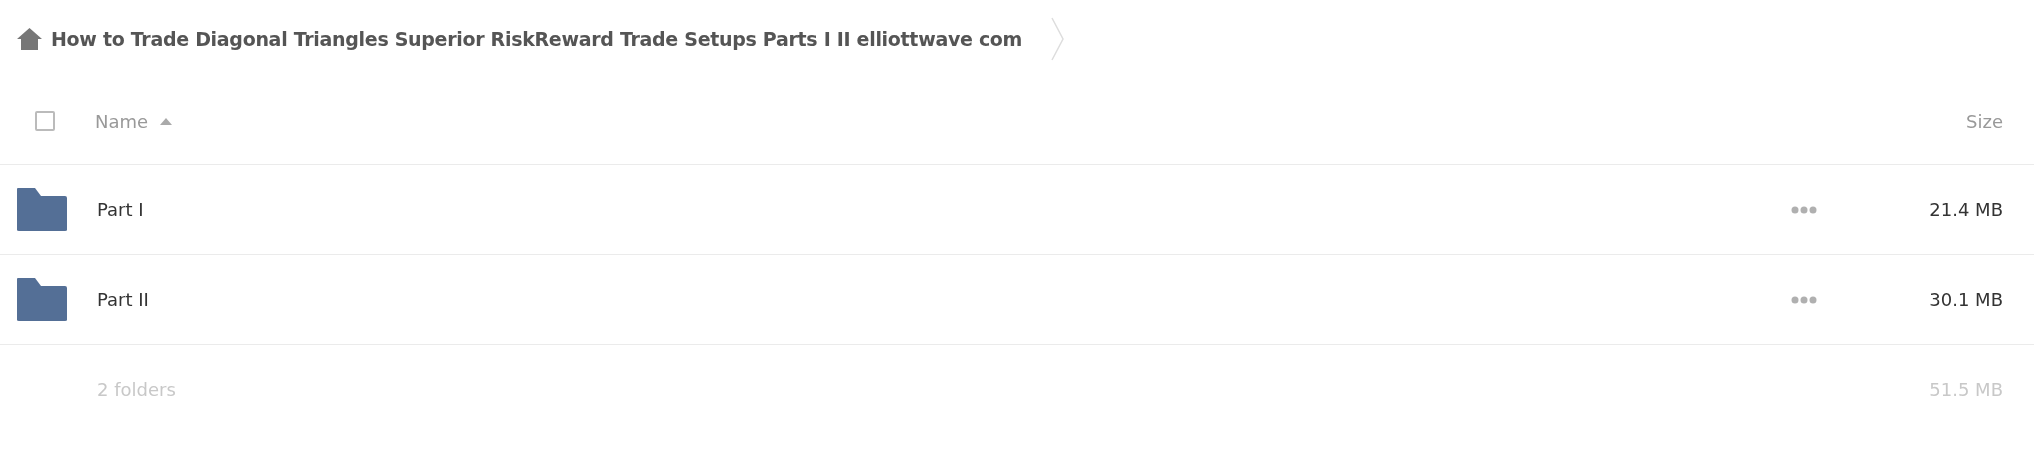  Describe the element at coordinates (1965, 209) in the screenshot. I see `size-cell-text: 21.4 MB` at that location.